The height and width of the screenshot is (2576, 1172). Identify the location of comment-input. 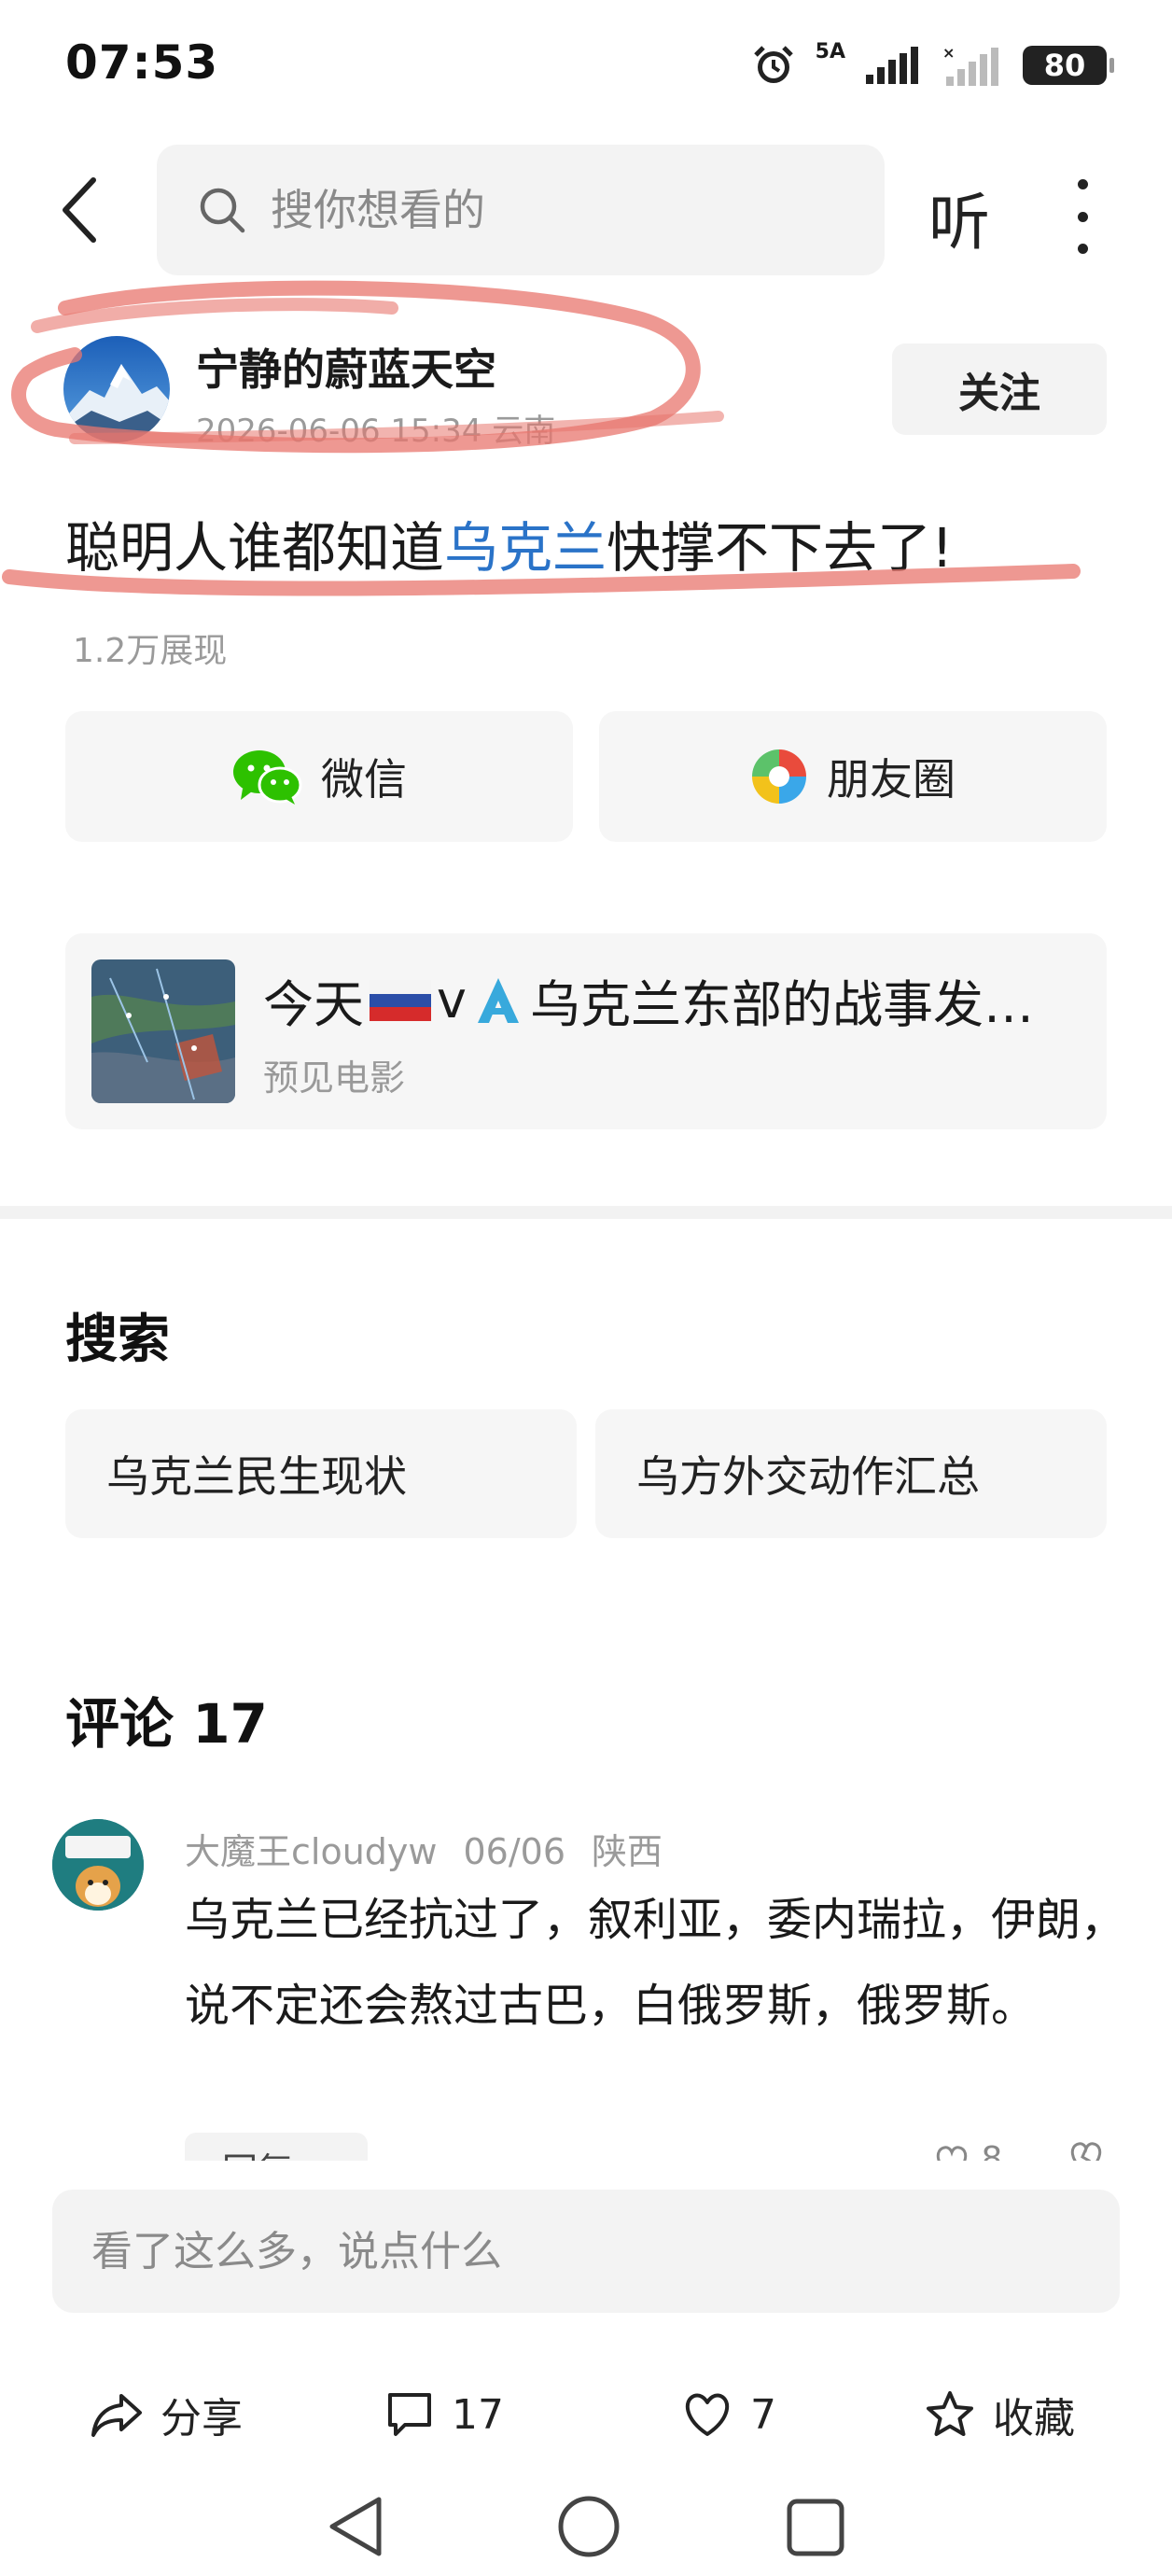
(558, 2251).